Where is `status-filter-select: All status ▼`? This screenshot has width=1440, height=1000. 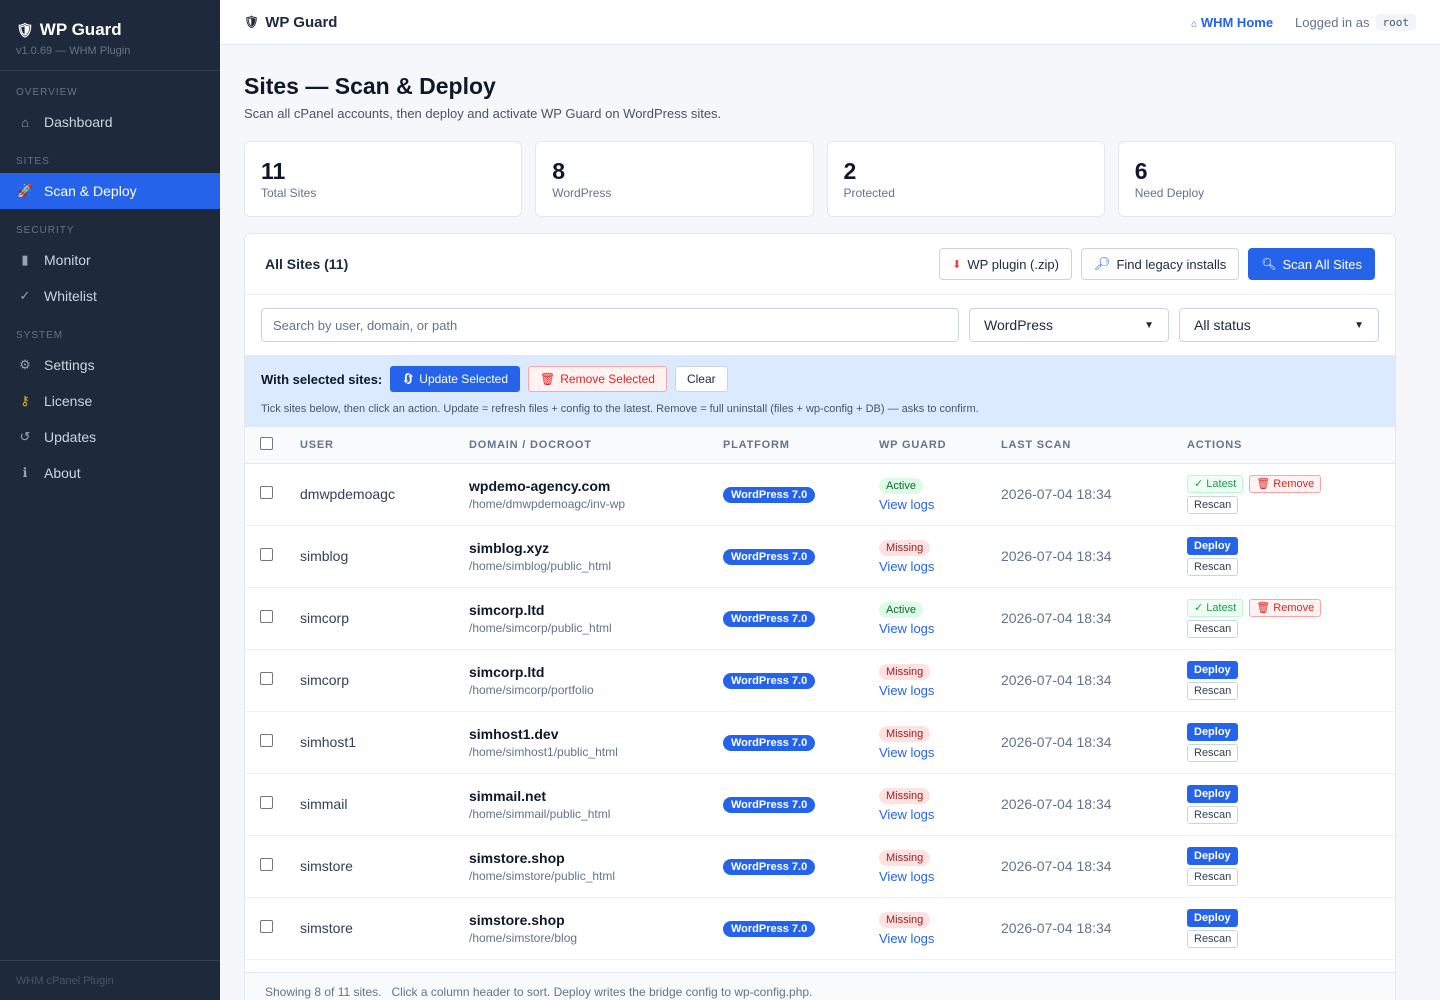 status-filter-select: All status ▼ is located at coordinates (1279, 325).